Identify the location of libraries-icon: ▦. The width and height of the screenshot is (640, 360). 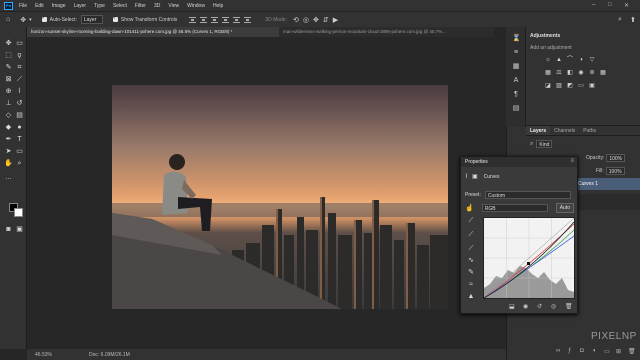
(516, 67).